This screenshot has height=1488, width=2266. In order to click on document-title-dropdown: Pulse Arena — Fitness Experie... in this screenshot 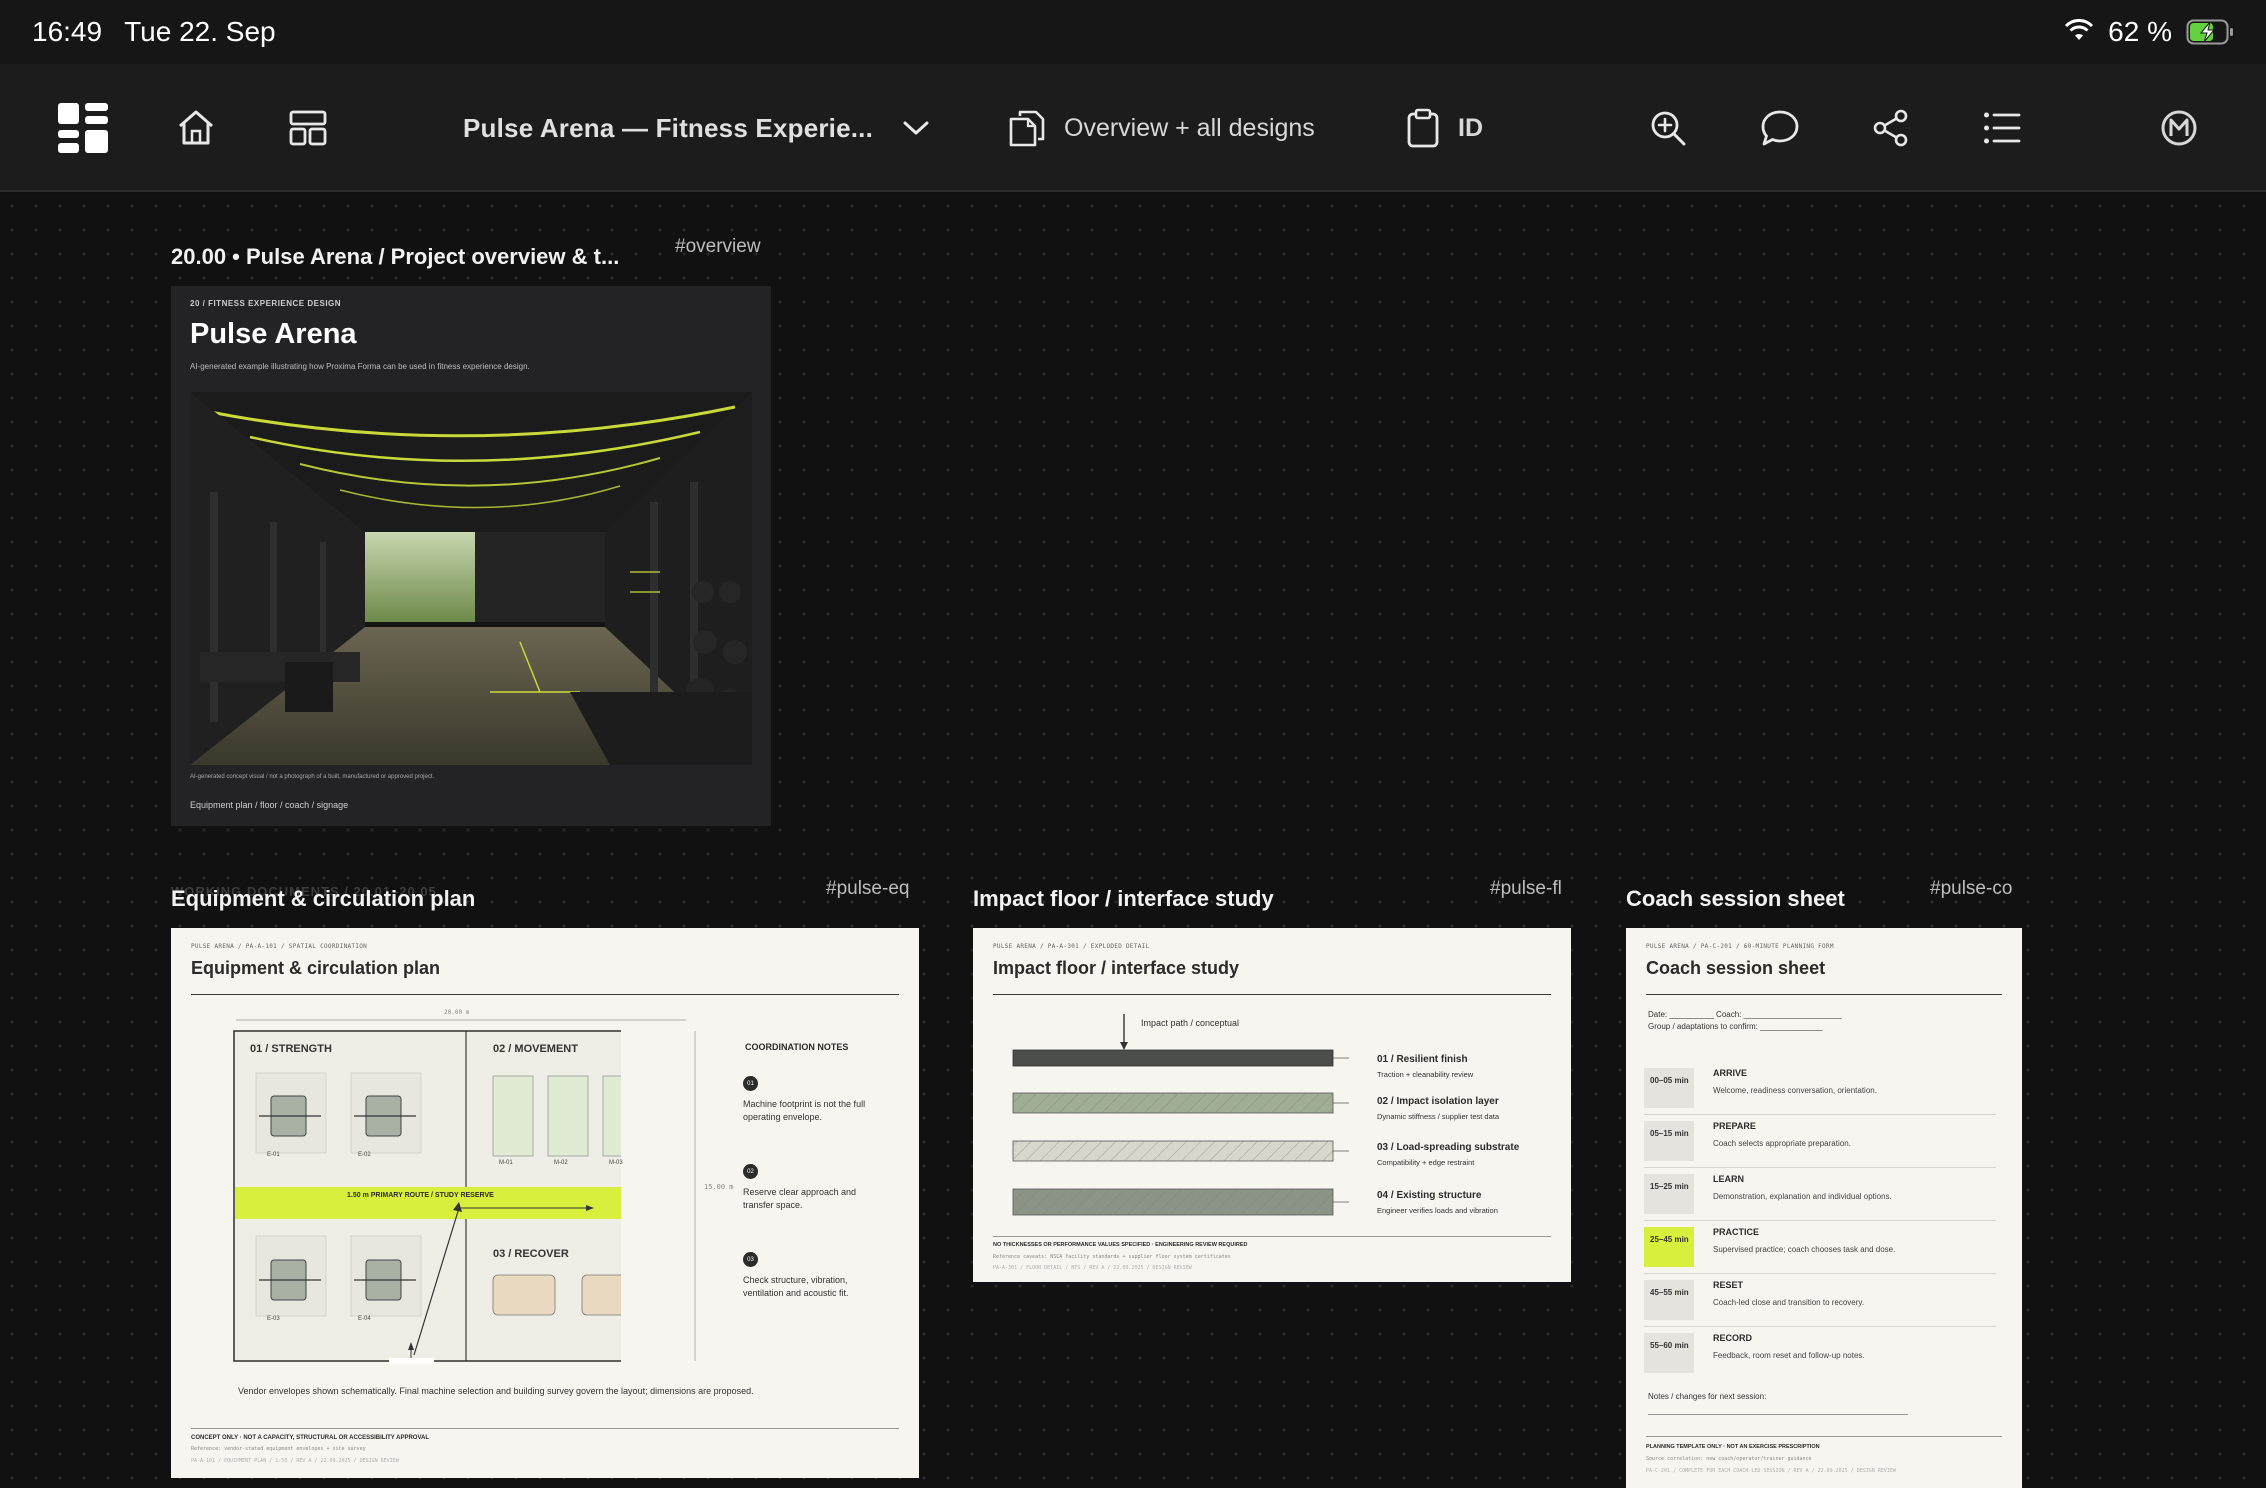, I will do `click(696, 128)`.